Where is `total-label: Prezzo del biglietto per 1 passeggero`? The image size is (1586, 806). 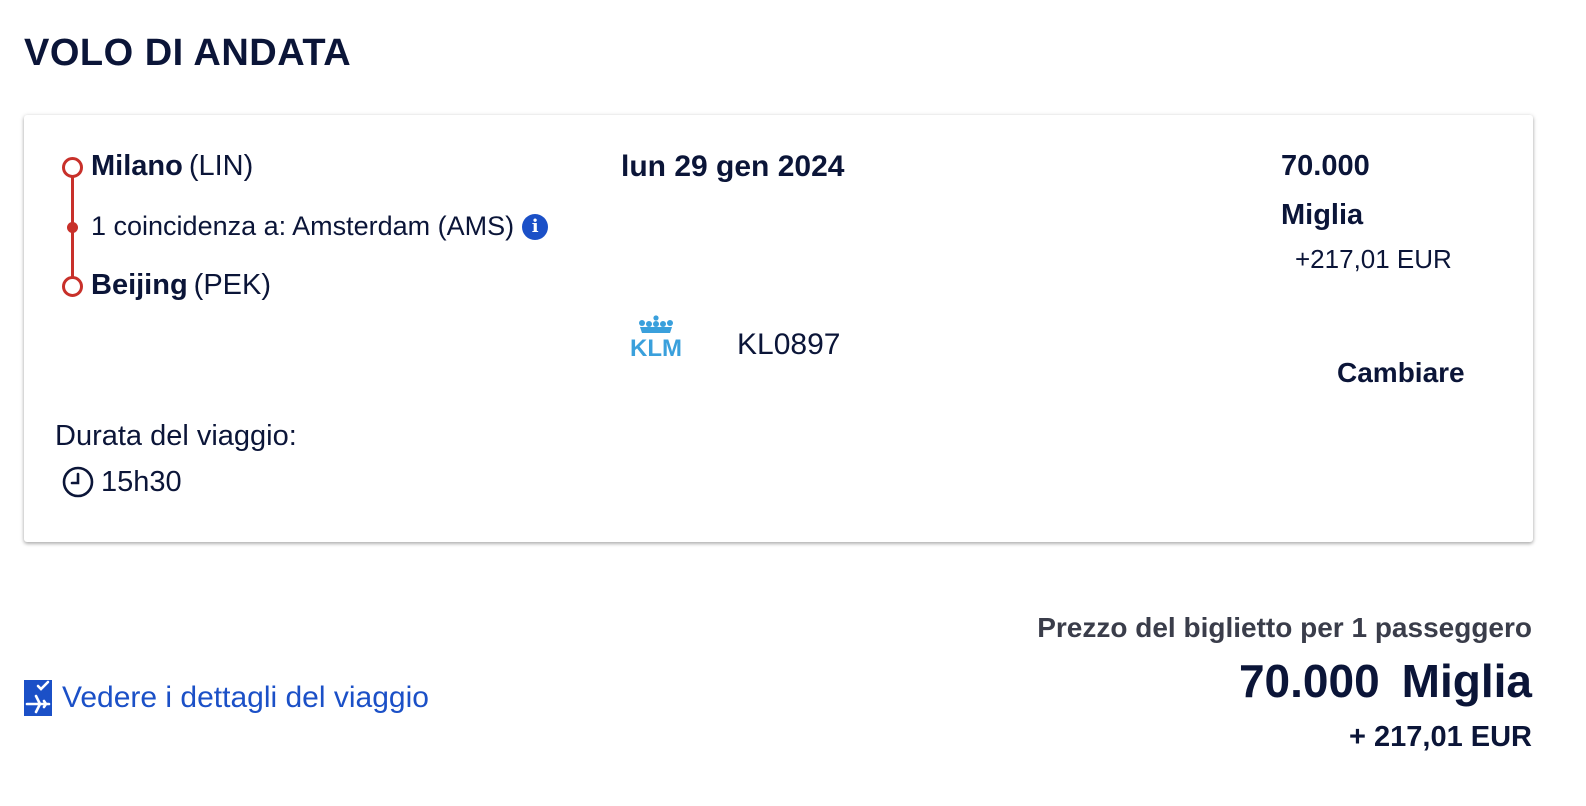 total-label: Prezzo del biglietto per 1 passeggero is located at coordinates (1284, 627).